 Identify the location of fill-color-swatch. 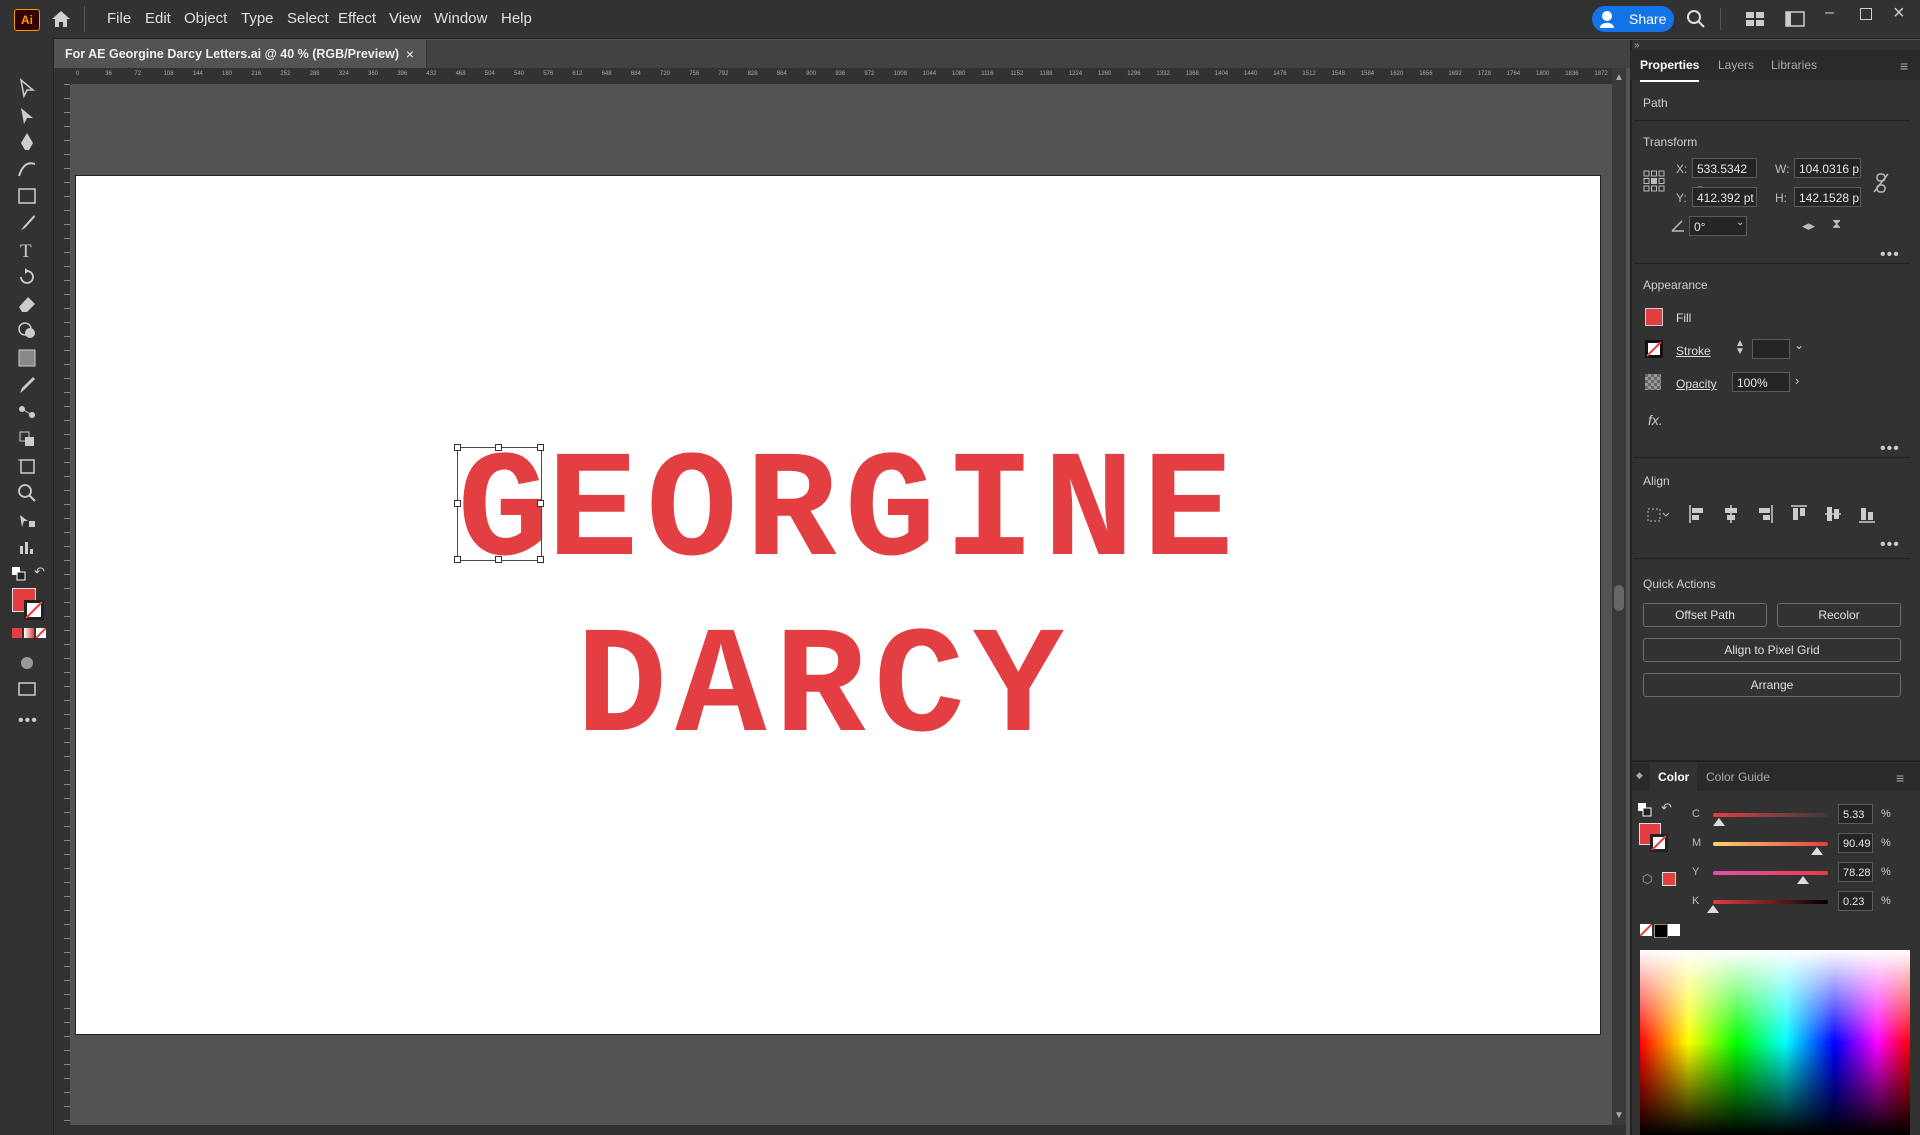
(1654, 317).